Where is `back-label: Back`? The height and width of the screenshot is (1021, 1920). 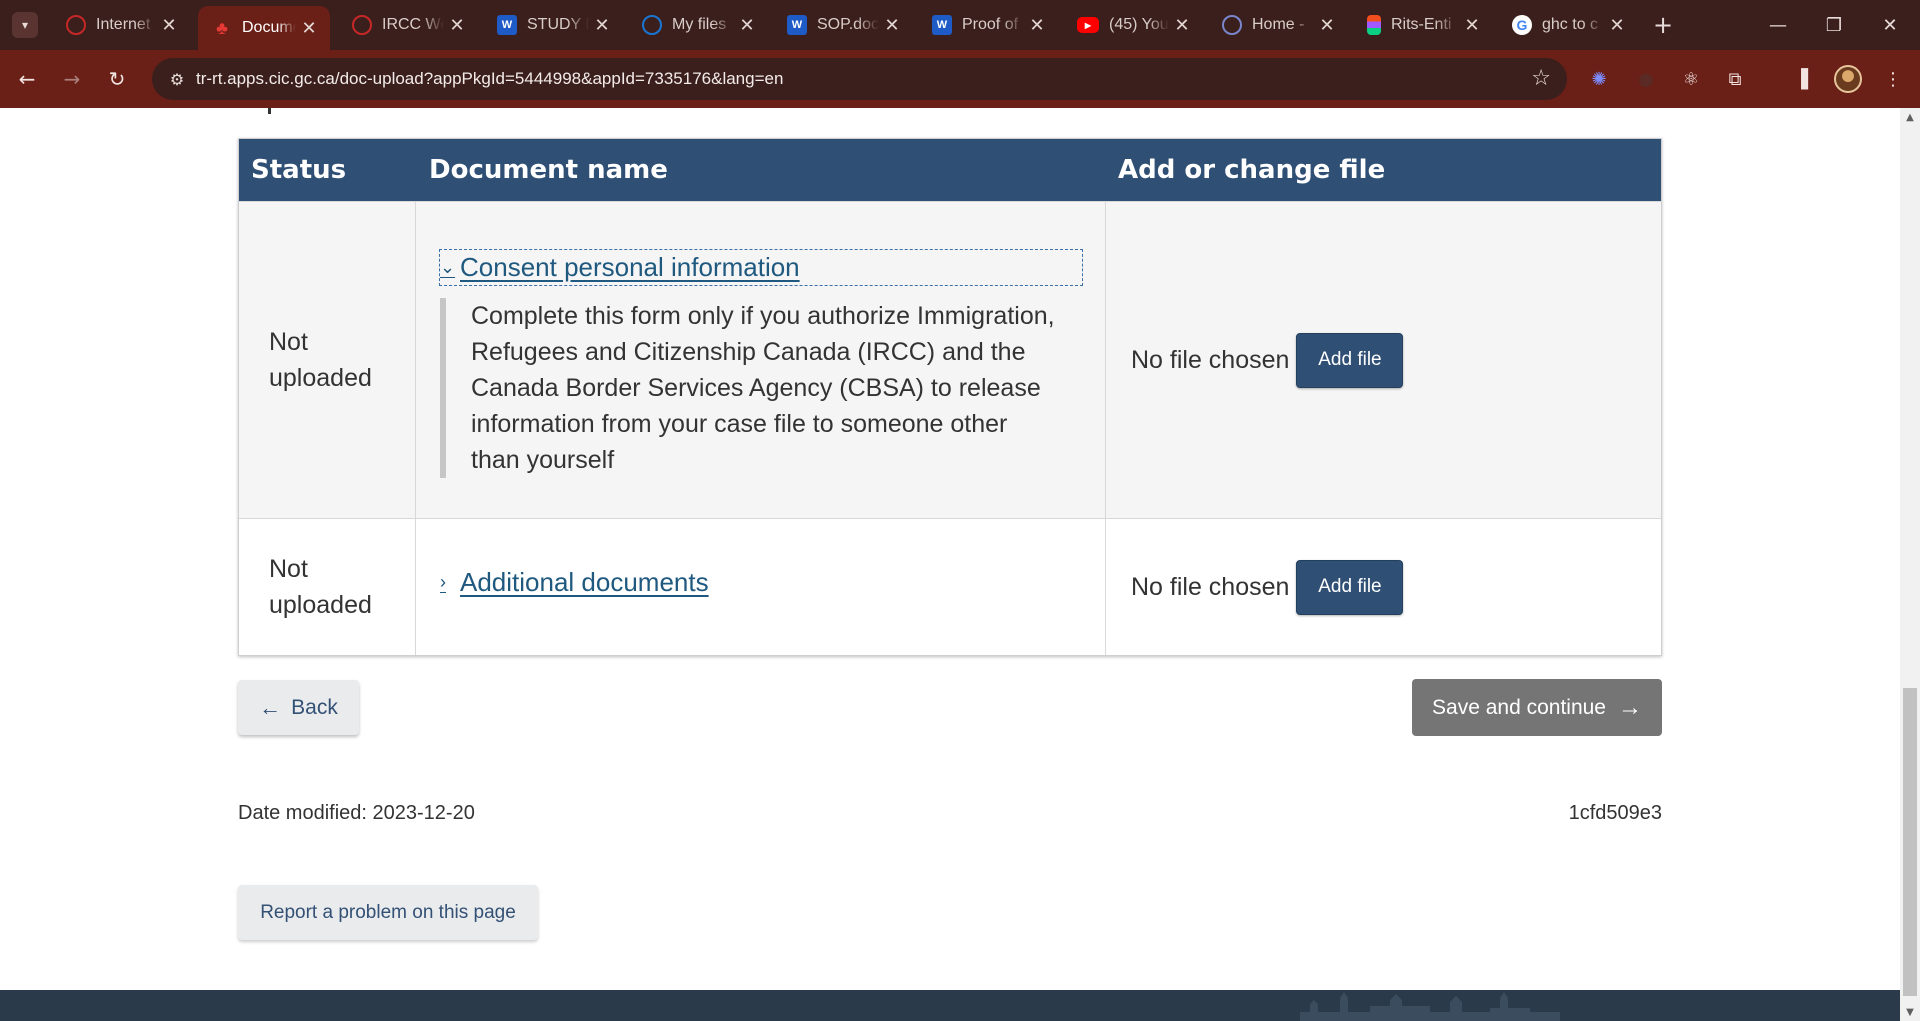 back-label: Back is located at coordinates (314, 707).